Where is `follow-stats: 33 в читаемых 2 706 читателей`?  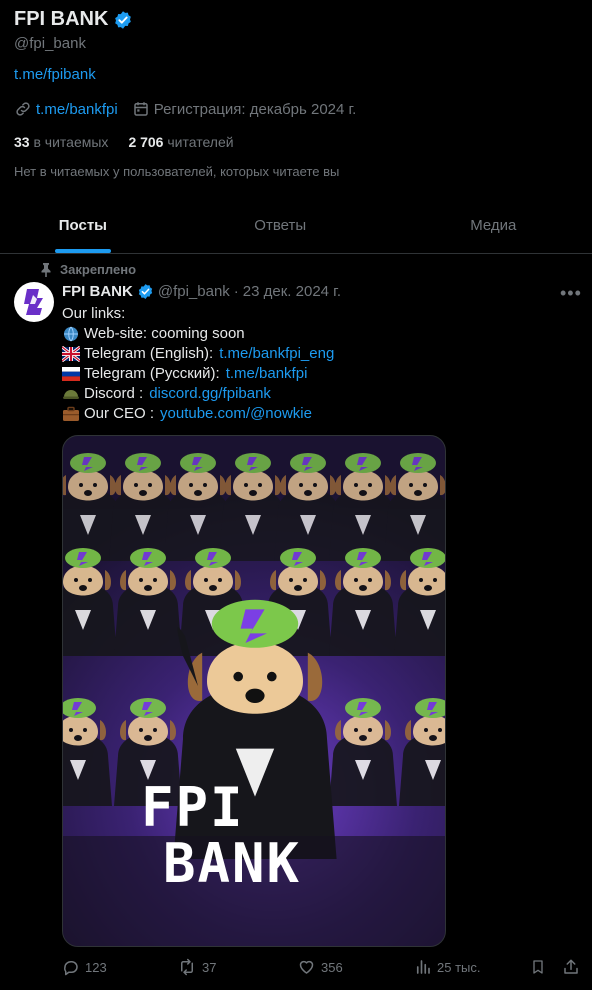 follow-stats: 33 в читаемых 2 706 читателей is located at coordinates (124, 142).